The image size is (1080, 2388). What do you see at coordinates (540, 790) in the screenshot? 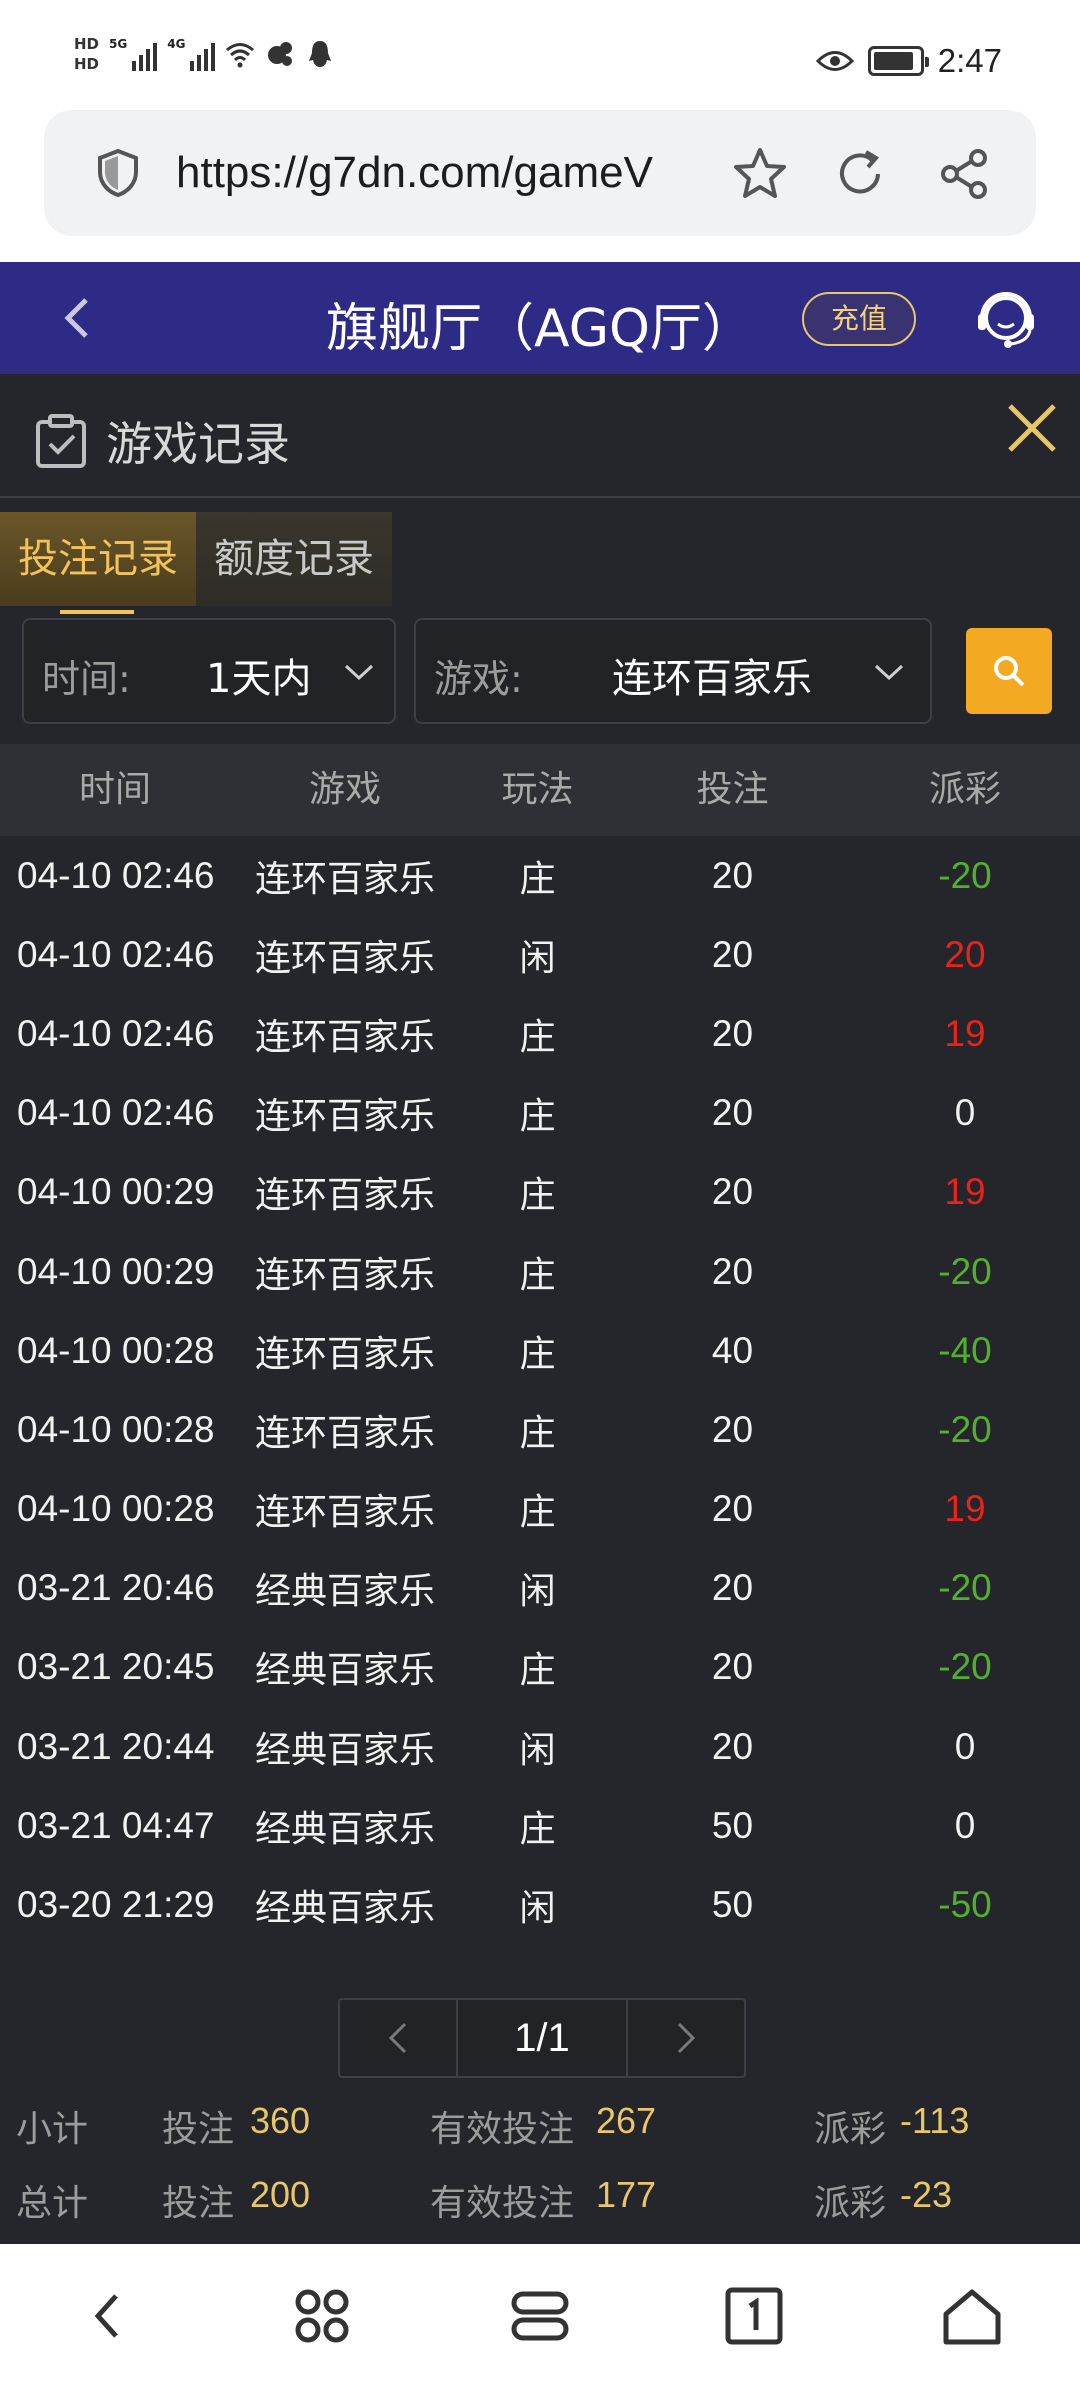
I see `table-header: 时间 游戏 玩法 投注 派彩` at bounding box center [540, 790].